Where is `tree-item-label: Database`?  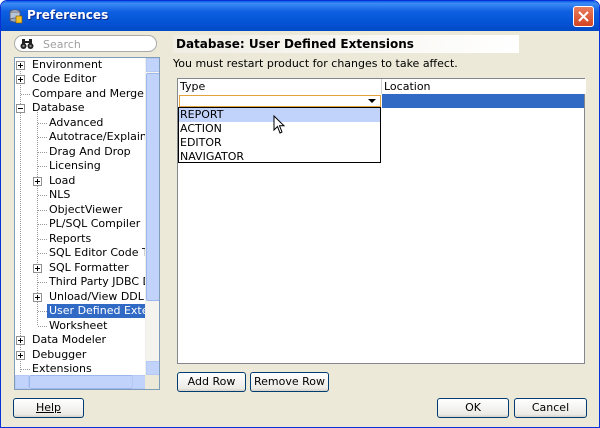 tree-item-label: Database is located at coordinates (58, 107).